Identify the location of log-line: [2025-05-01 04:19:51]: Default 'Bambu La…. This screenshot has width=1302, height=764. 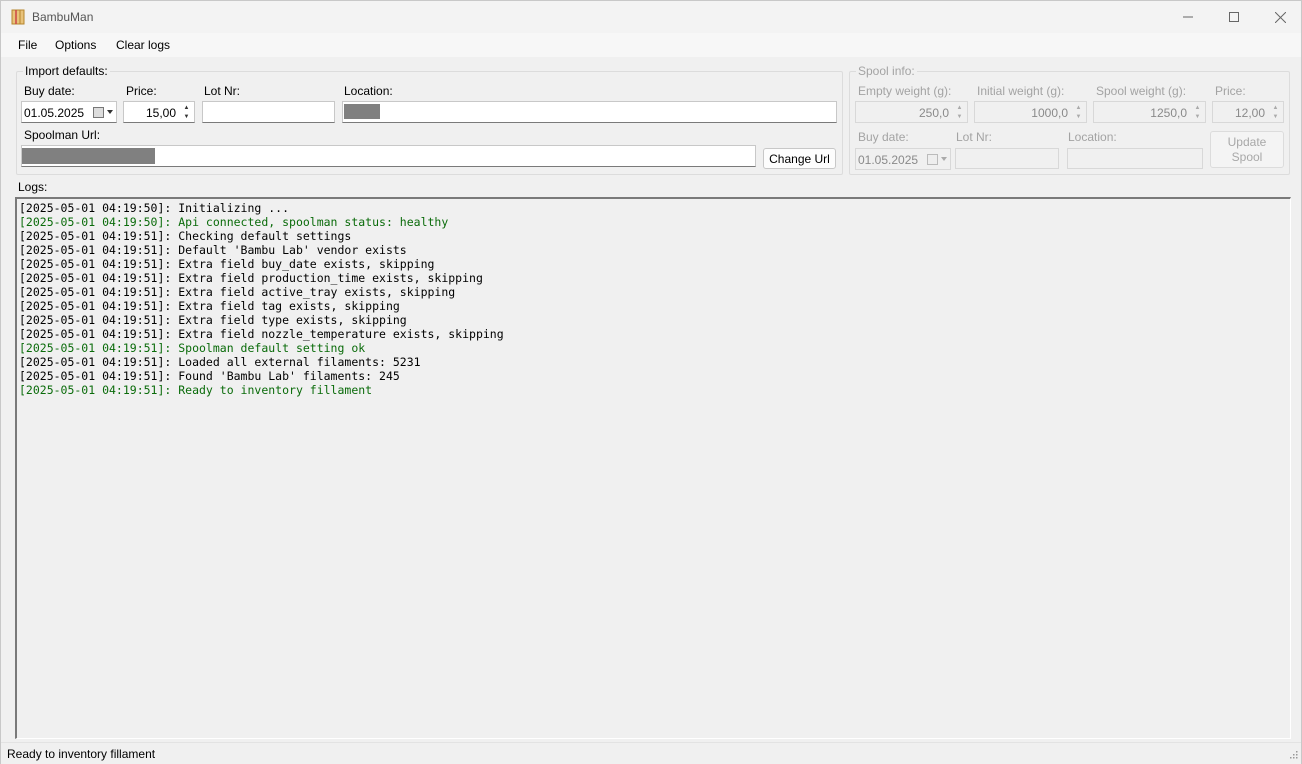
(213, 250).